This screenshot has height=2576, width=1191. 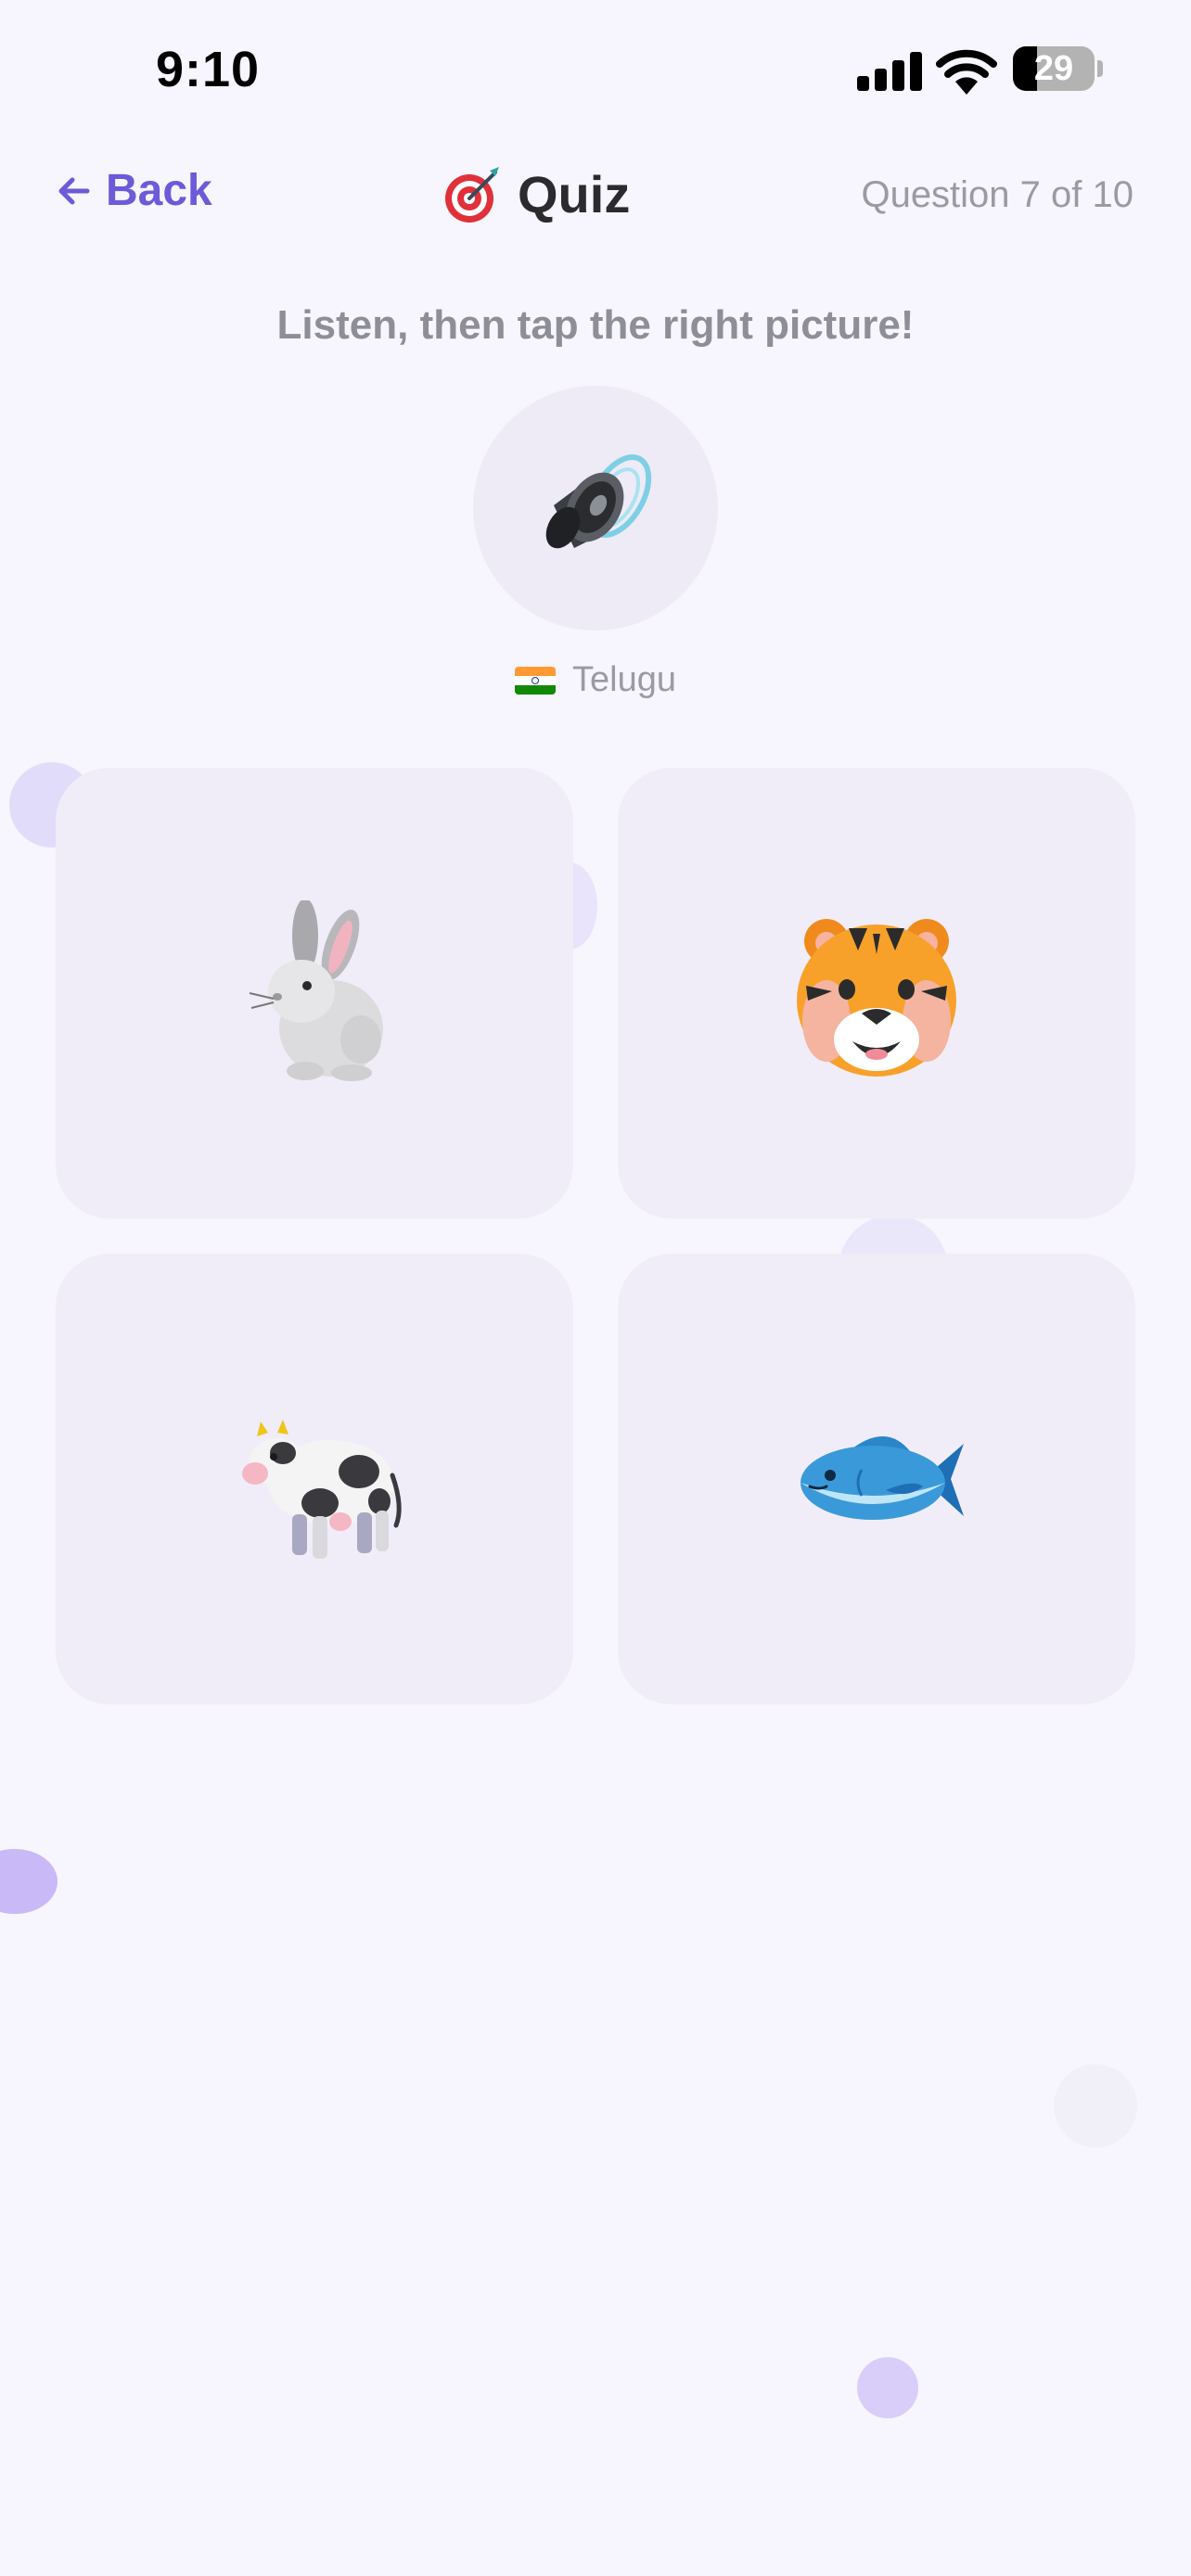 I want to click on battery-level: 29, so click(x=1053, y=68).